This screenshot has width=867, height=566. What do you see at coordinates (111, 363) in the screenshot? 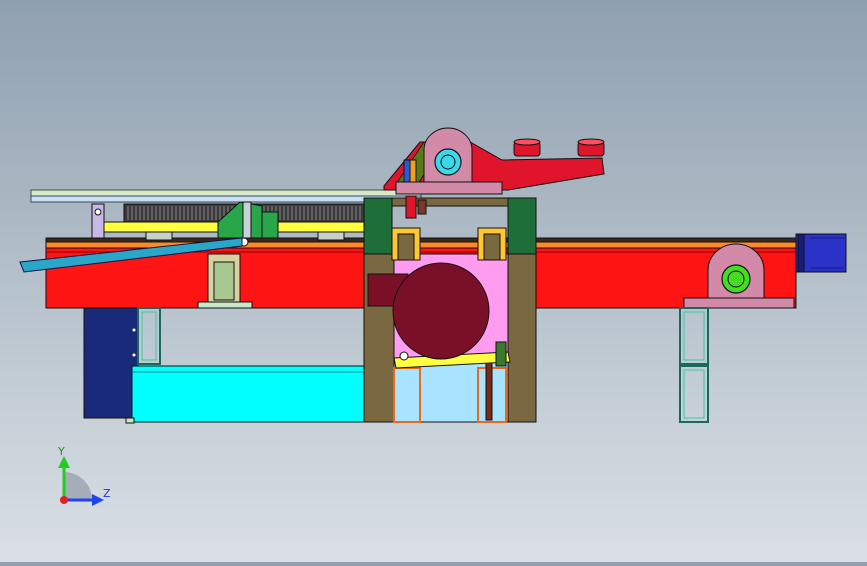
I see `motor-box` at bounding box center [111, 363].